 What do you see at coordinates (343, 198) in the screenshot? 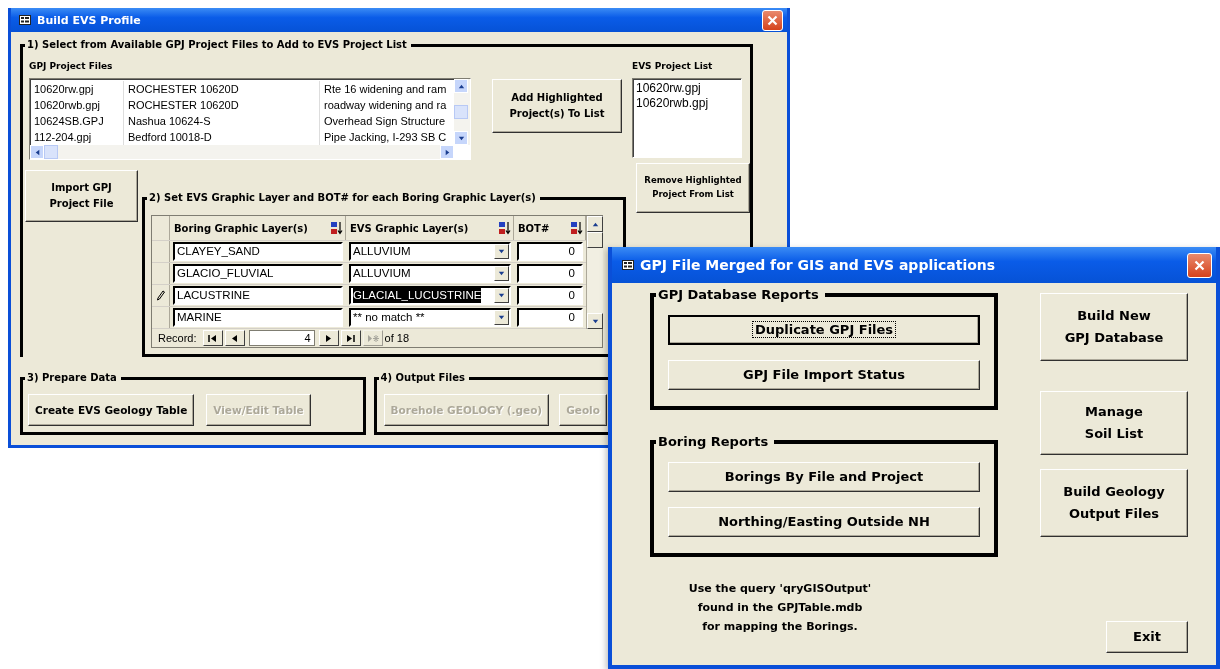
I see `group-label: 2) Set EVS Graphic Layer and BOT# for each Boring Graphic Layer(s)` at bounding box center [343, 198].